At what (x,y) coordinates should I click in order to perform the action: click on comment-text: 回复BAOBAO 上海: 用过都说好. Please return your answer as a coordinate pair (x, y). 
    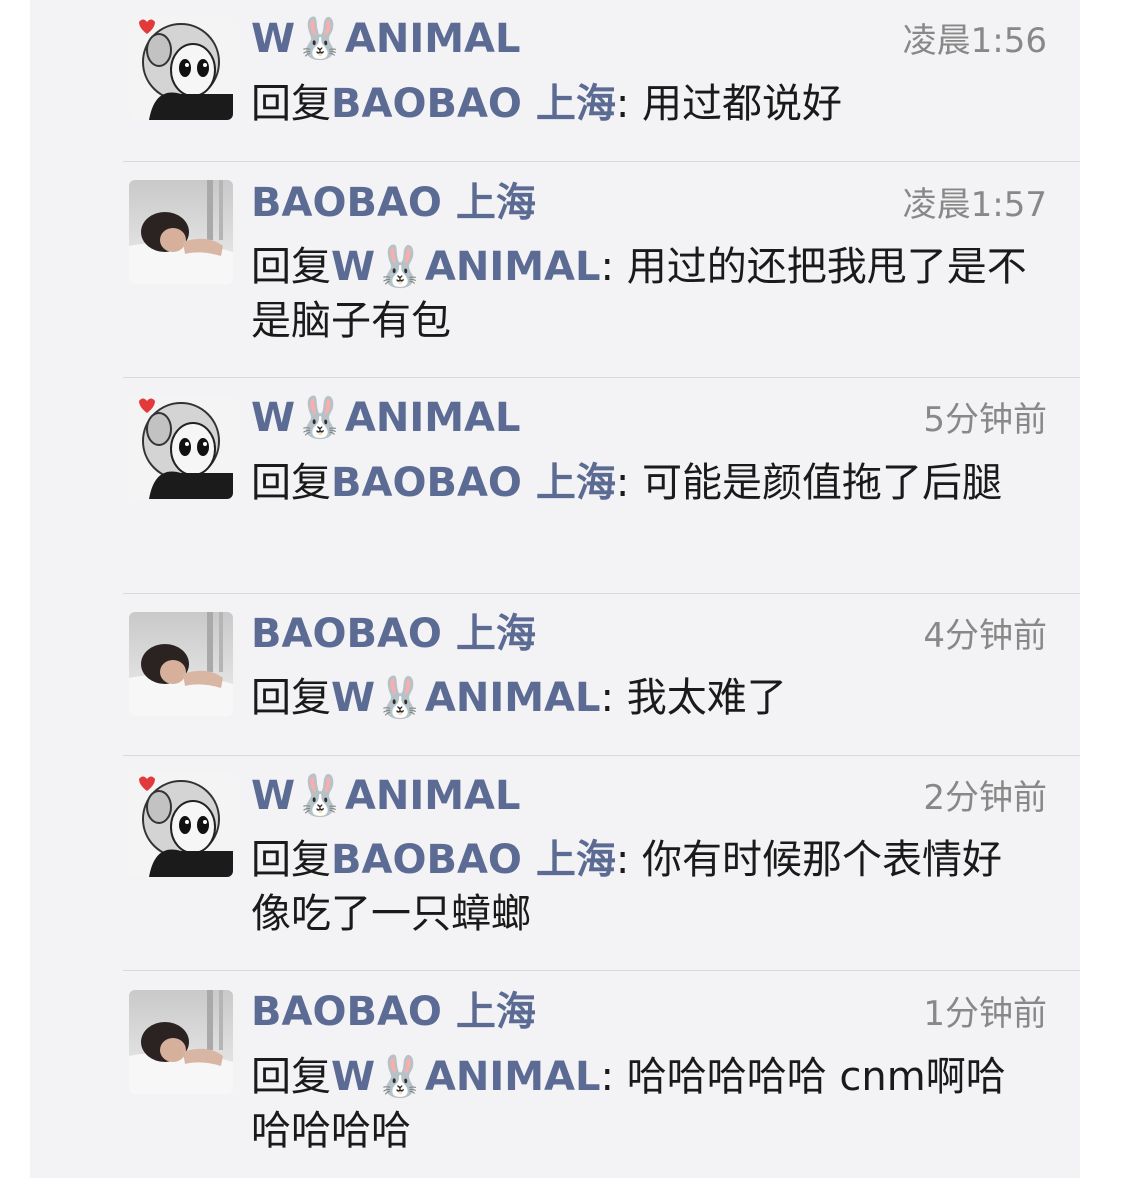
    Looking at the image, I should click on (646, 104).